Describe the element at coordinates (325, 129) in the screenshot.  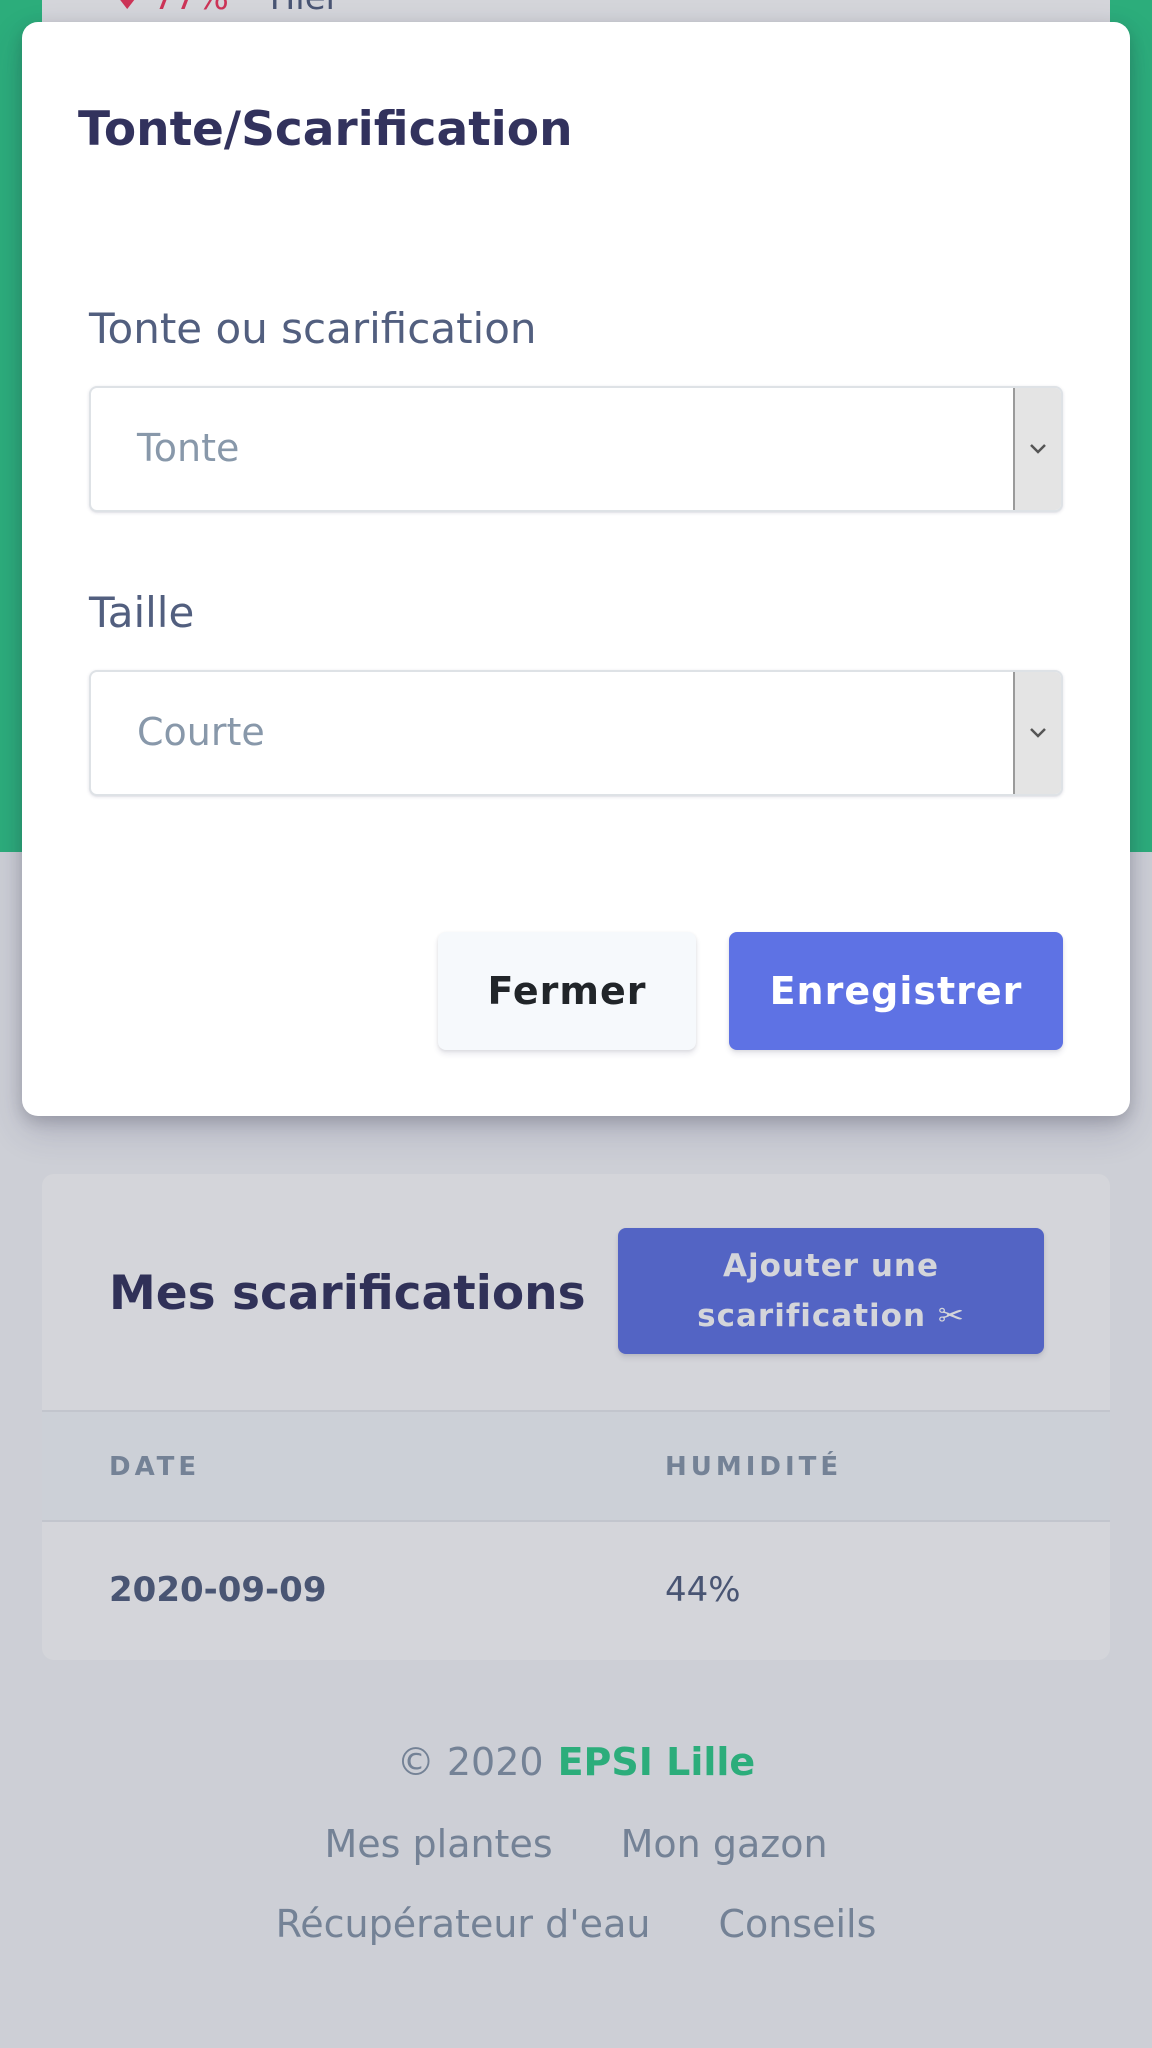
I see `modal-title: Tonte/Scarification` at that location.